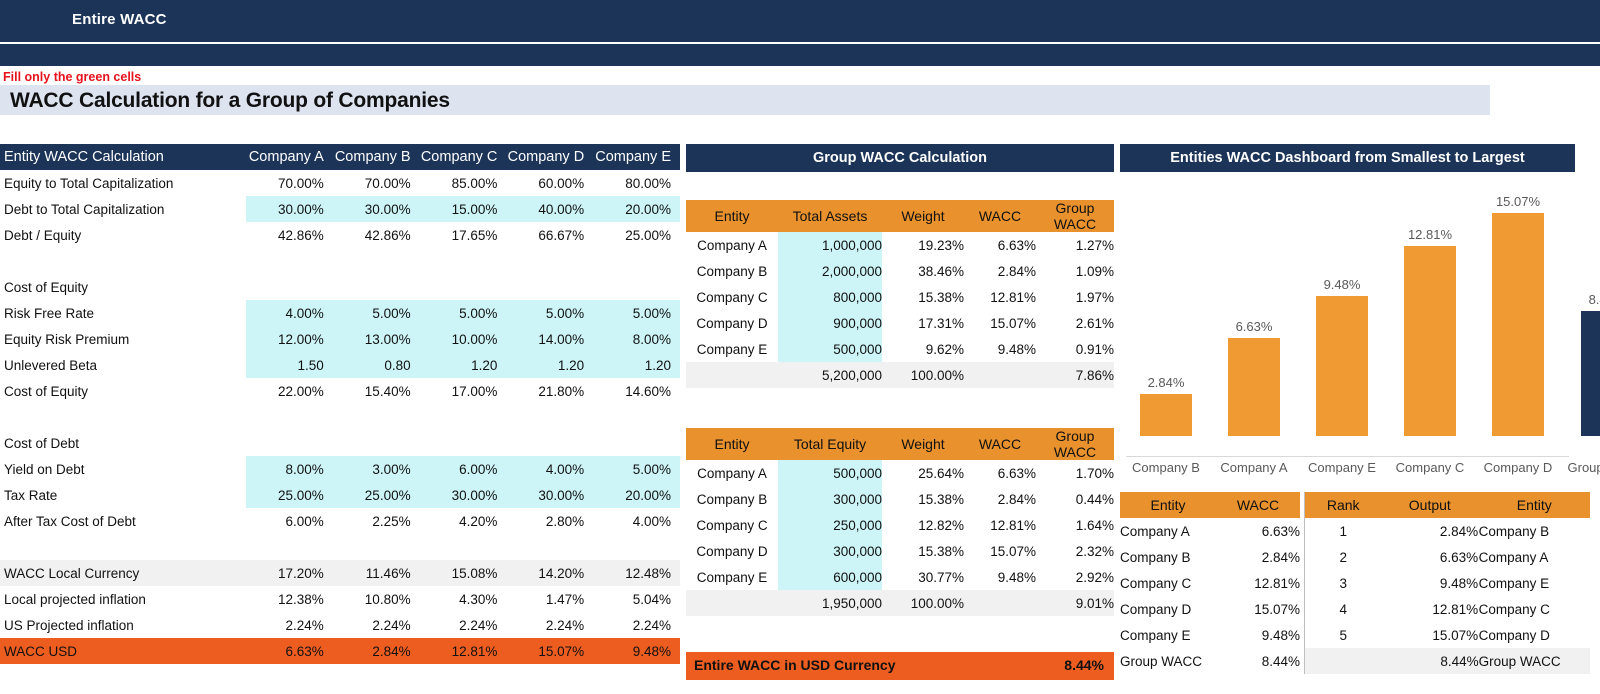 The height and width of the screenshot is (694, 1600). What do you see at coordinates (1155, 635) in the screenshot?
I see `entity-cell: Company E` at bounding box center [1155, 635].